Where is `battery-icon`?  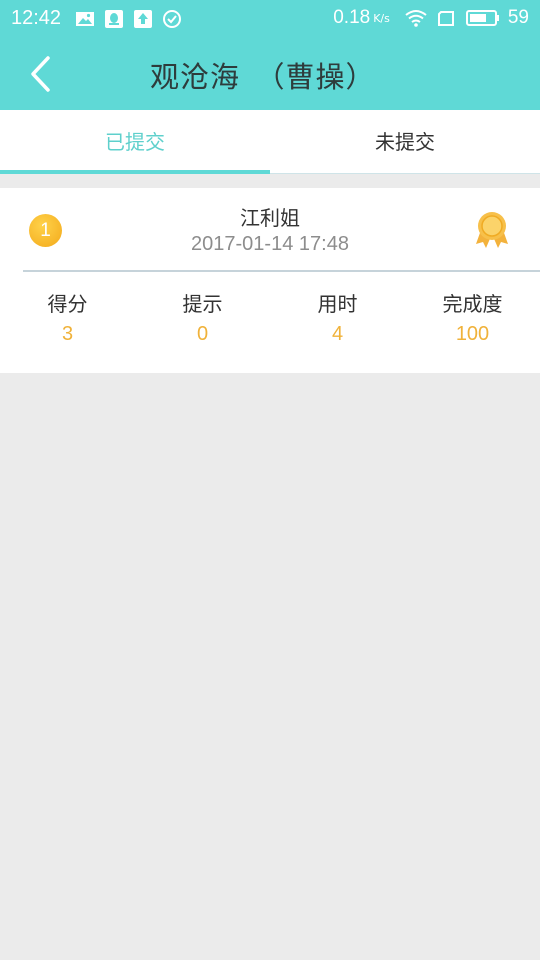 battery-icon is located at coordinates (482, 18).